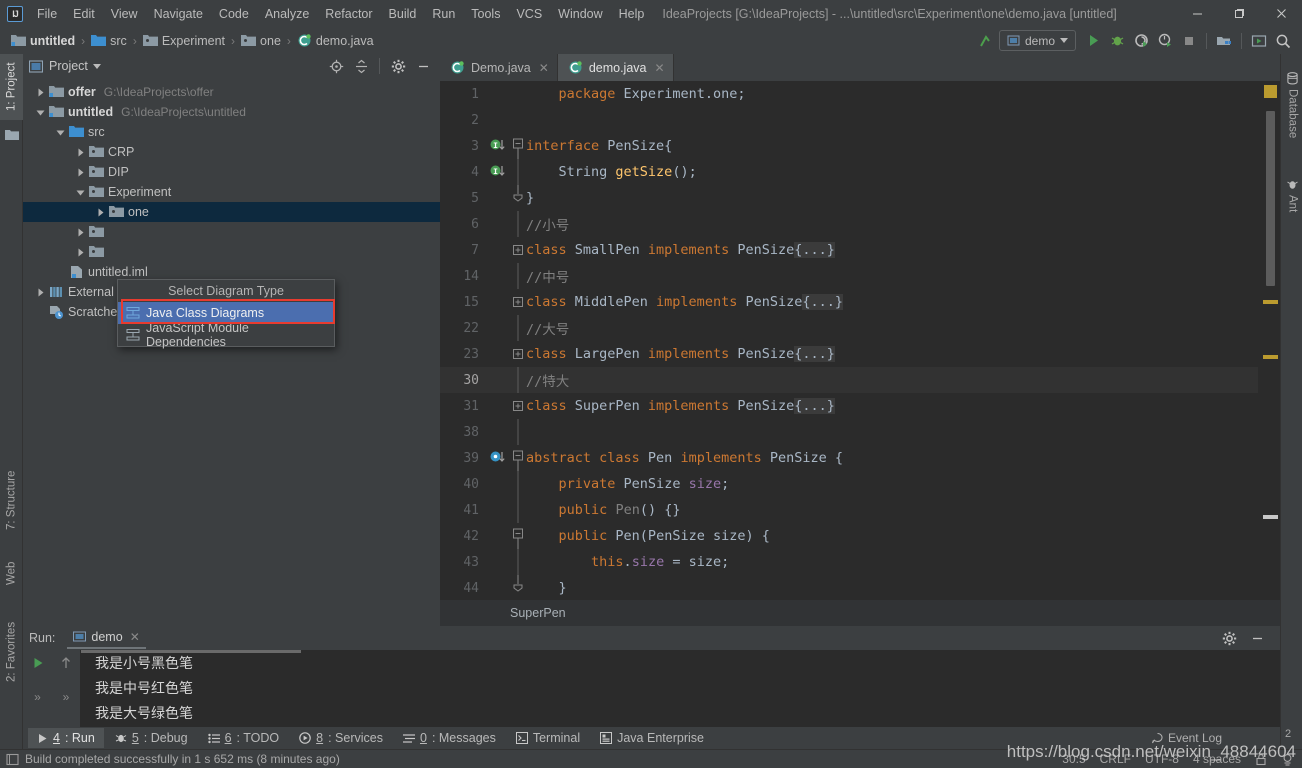  What do you see at coordinates (1257, 638) in the screenshot?
I see `hide-panel-icon-run` at bounding box center [1257, 638].